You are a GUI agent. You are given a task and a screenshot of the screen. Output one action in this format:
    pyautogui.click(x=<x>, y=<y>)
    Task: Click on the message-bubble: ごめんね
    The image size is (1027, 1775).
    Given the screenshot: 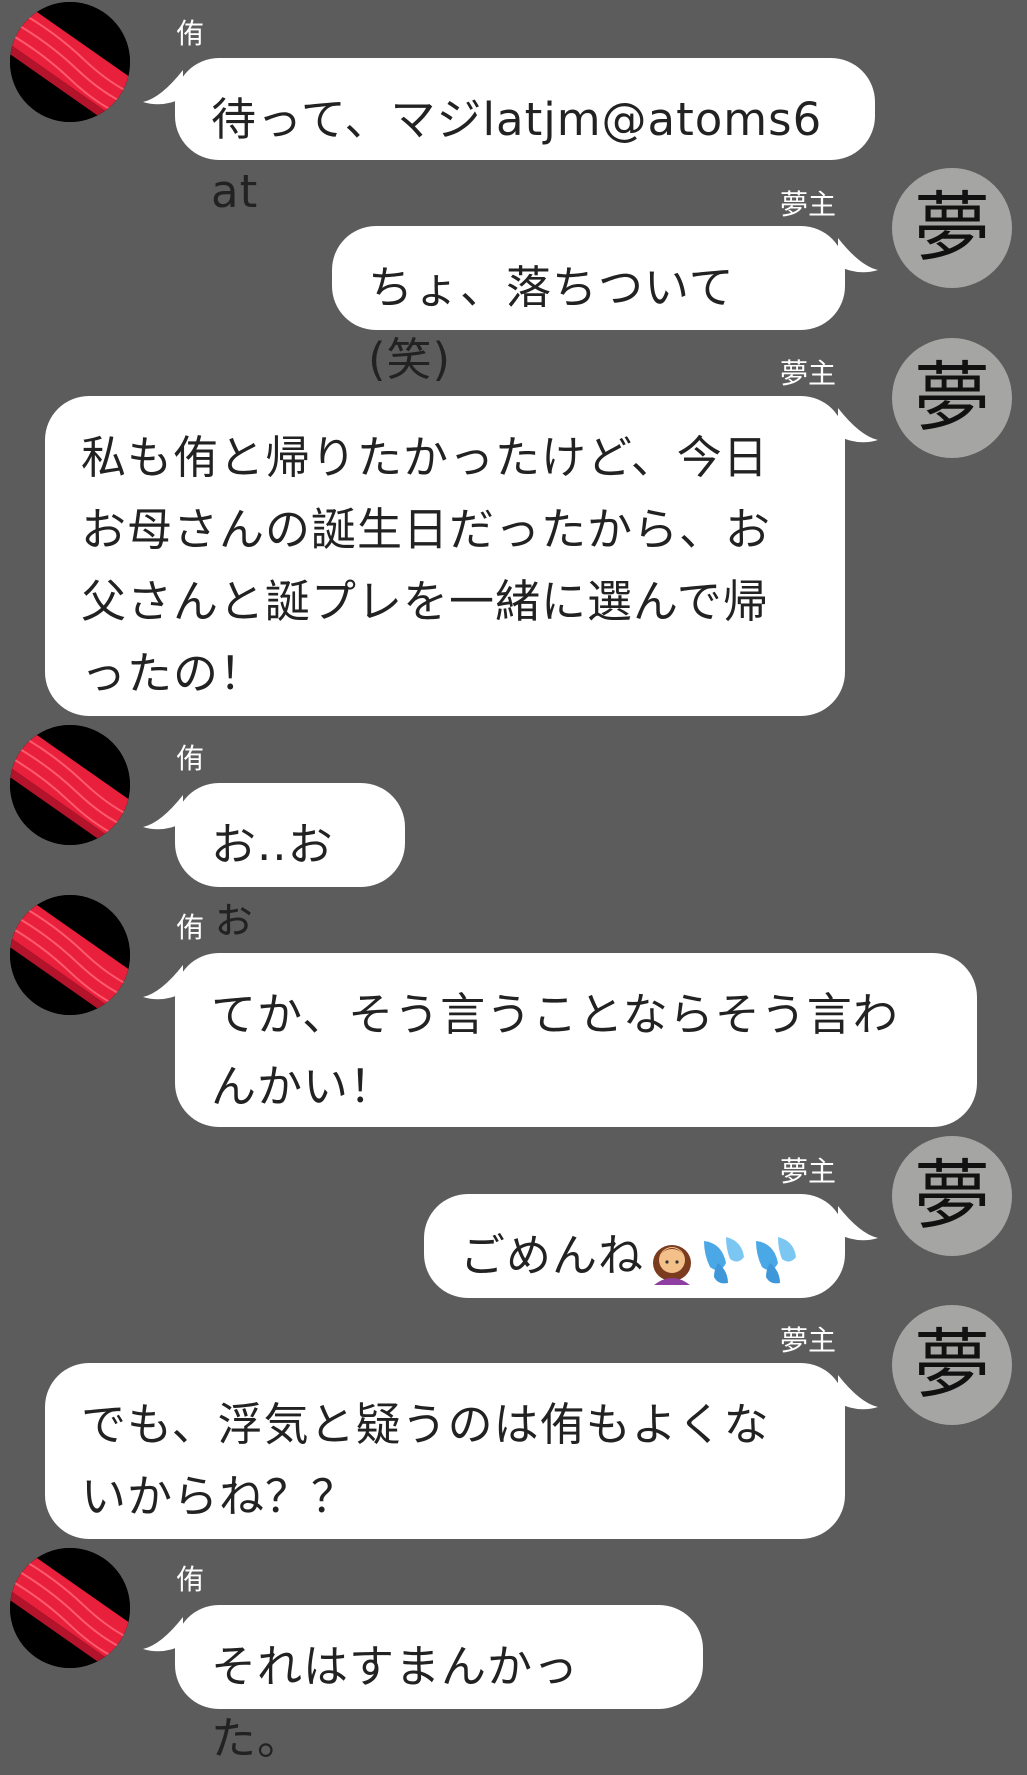 What is the action you would take?
    pyautogui.click(x=634, y=1246)
    